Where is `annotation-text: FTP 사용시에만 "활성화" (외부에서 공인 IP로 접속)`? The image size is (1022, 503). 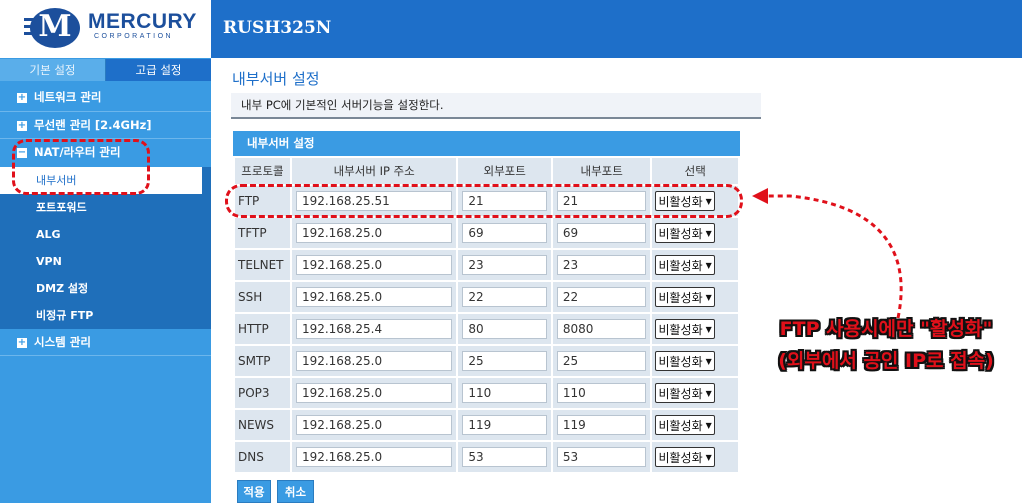
annotation-text: FTP 사용시에만 "활성화" (외부에서 공인 IP로 접속) is located at coordinates (886, 345).